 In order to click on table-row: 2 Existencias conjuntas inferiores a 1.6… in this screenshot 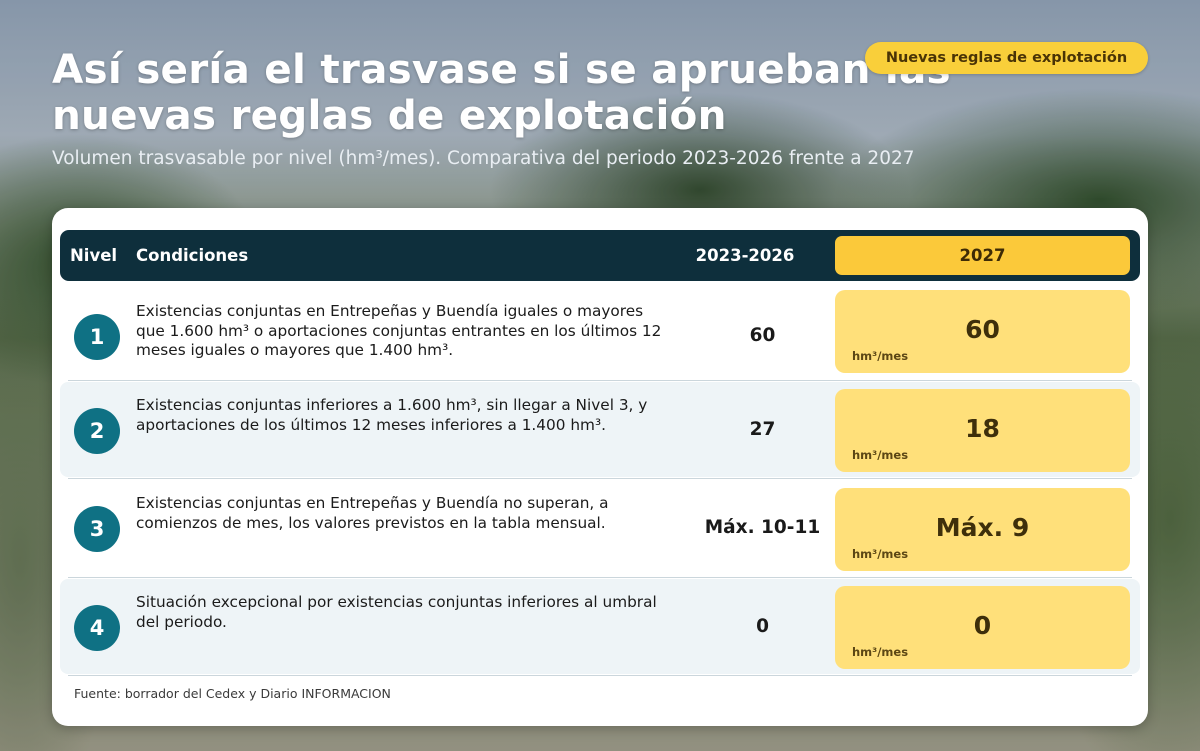, I will do `click(600, 429)`.